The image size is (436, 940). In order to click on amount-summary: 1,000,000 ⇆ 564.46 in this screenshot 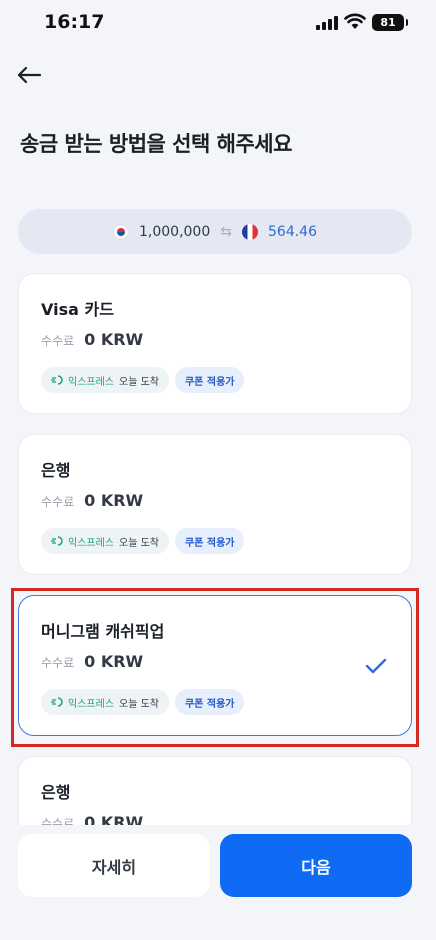, I will do `click(215, 231)`.